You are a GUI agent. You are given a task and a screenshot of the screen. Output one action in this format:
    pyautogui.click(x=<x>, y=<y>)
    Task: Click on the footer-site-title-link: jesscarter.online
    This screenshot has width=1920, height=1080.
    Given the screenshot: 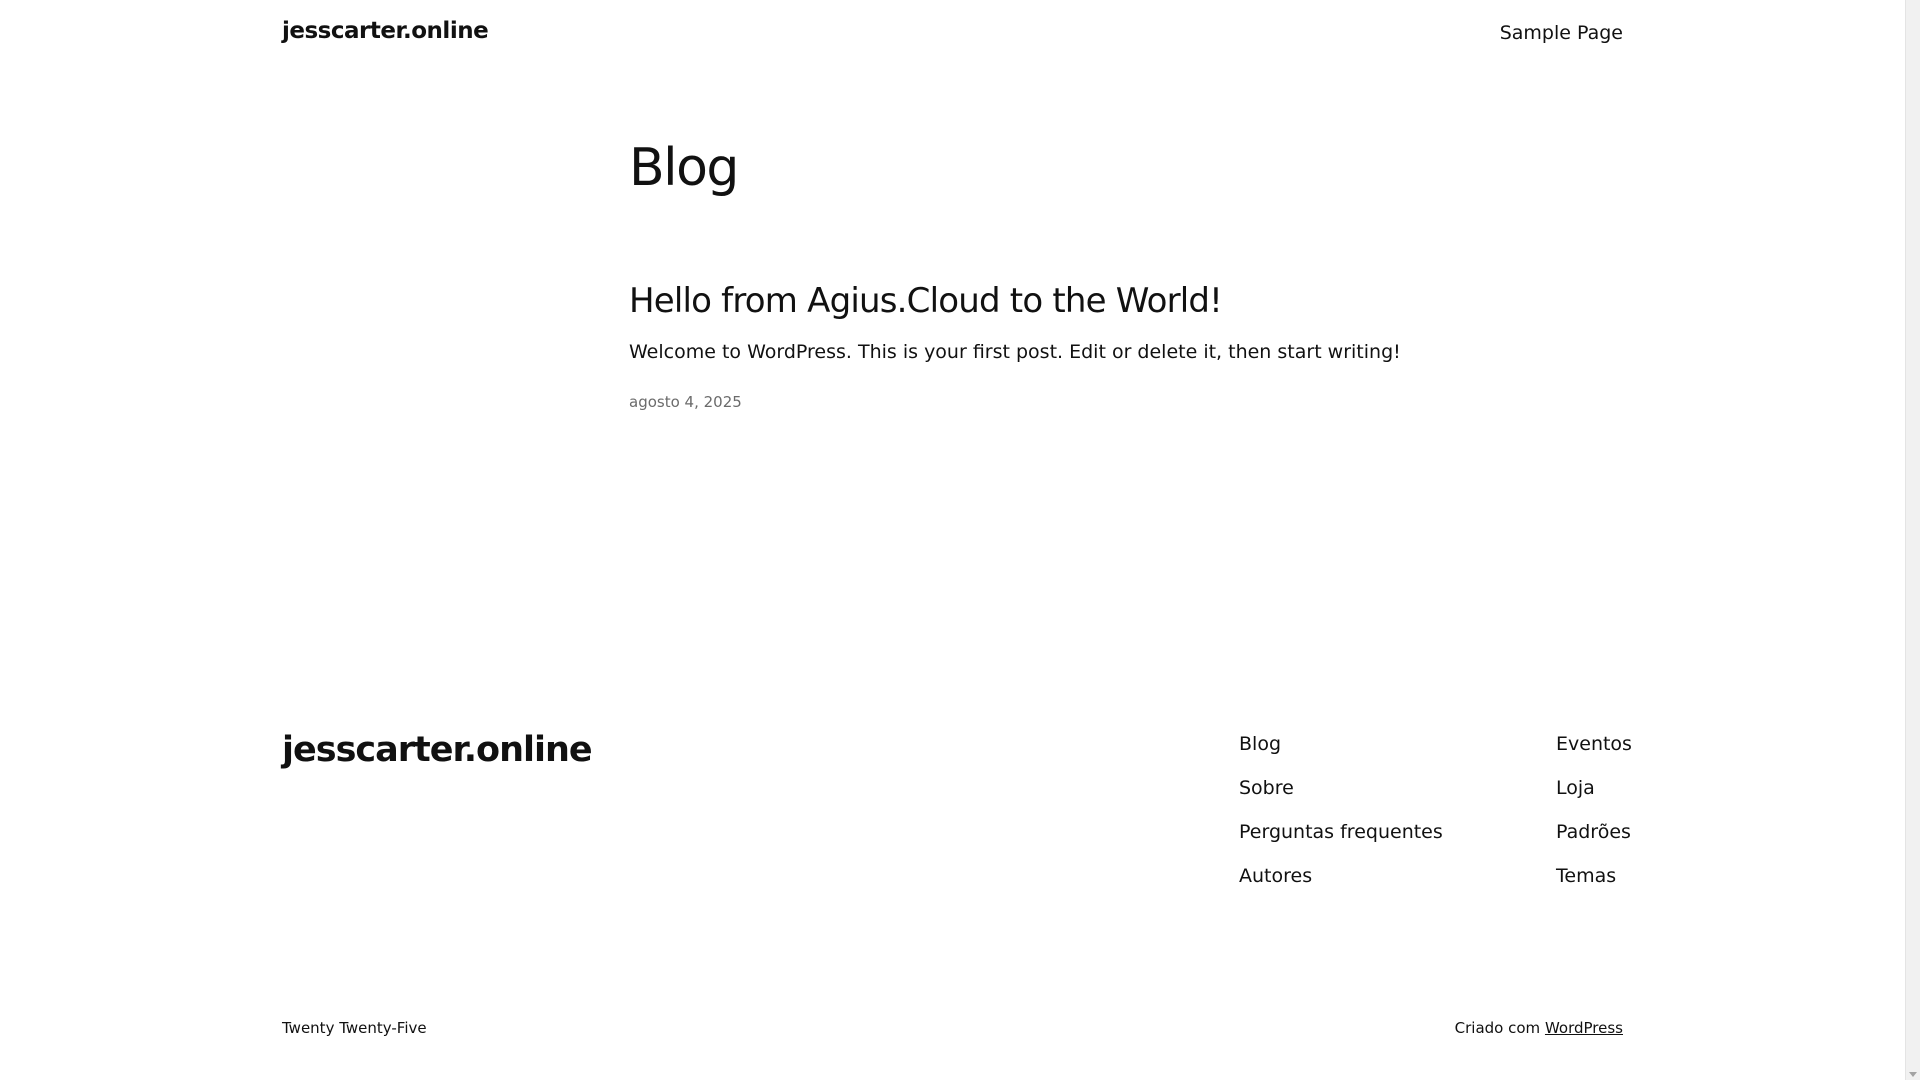 What is the action you would take?
    pyautogui.click(x=437, y=750)
    